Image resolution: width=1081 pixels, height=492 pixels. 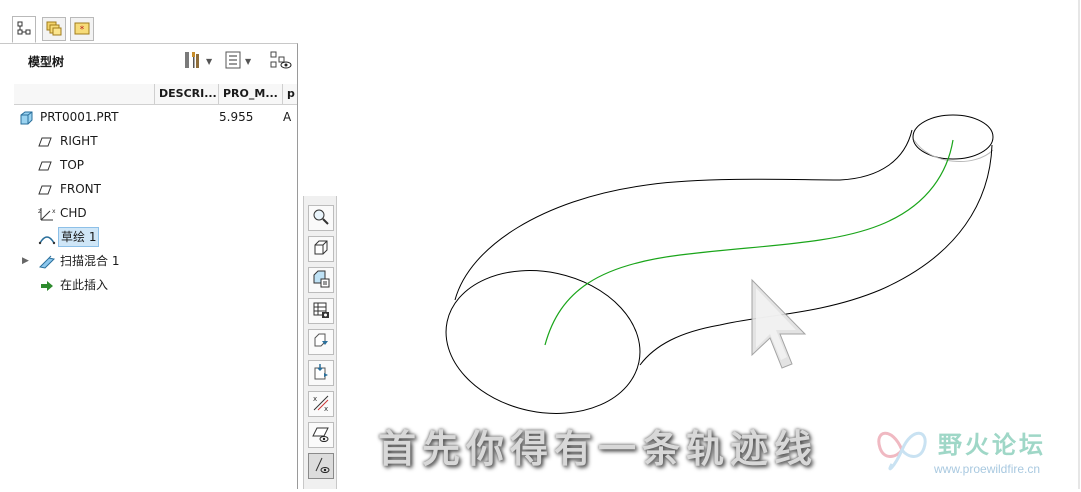 I want to click on tree-item-label: PRT0001.PRT, so click(x=79, y=117).